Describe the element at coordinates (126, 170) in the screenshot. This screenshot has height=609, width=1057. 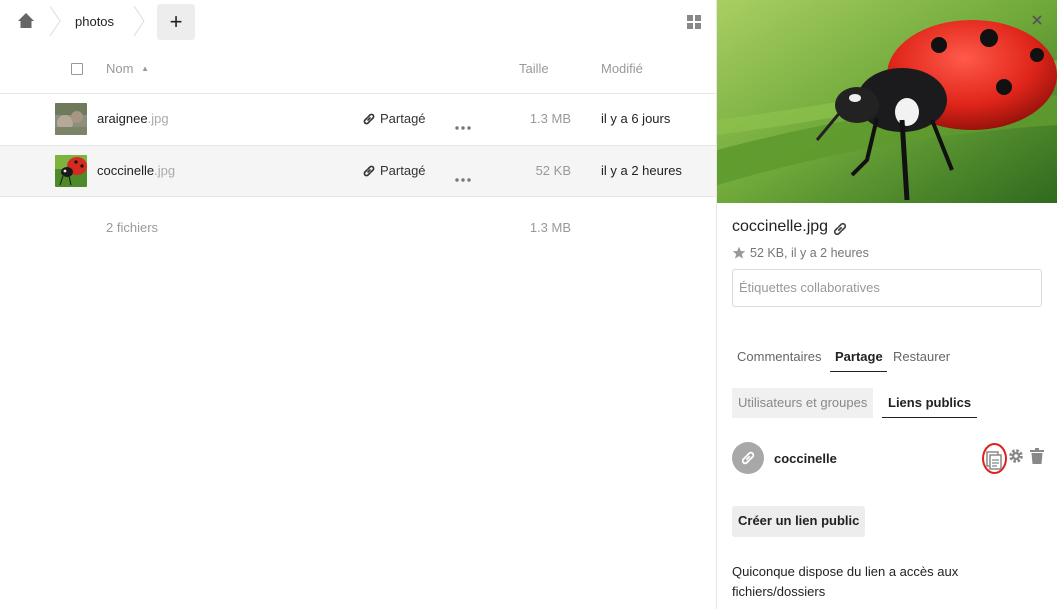
I see `file-basename: coccinelle` at that location.